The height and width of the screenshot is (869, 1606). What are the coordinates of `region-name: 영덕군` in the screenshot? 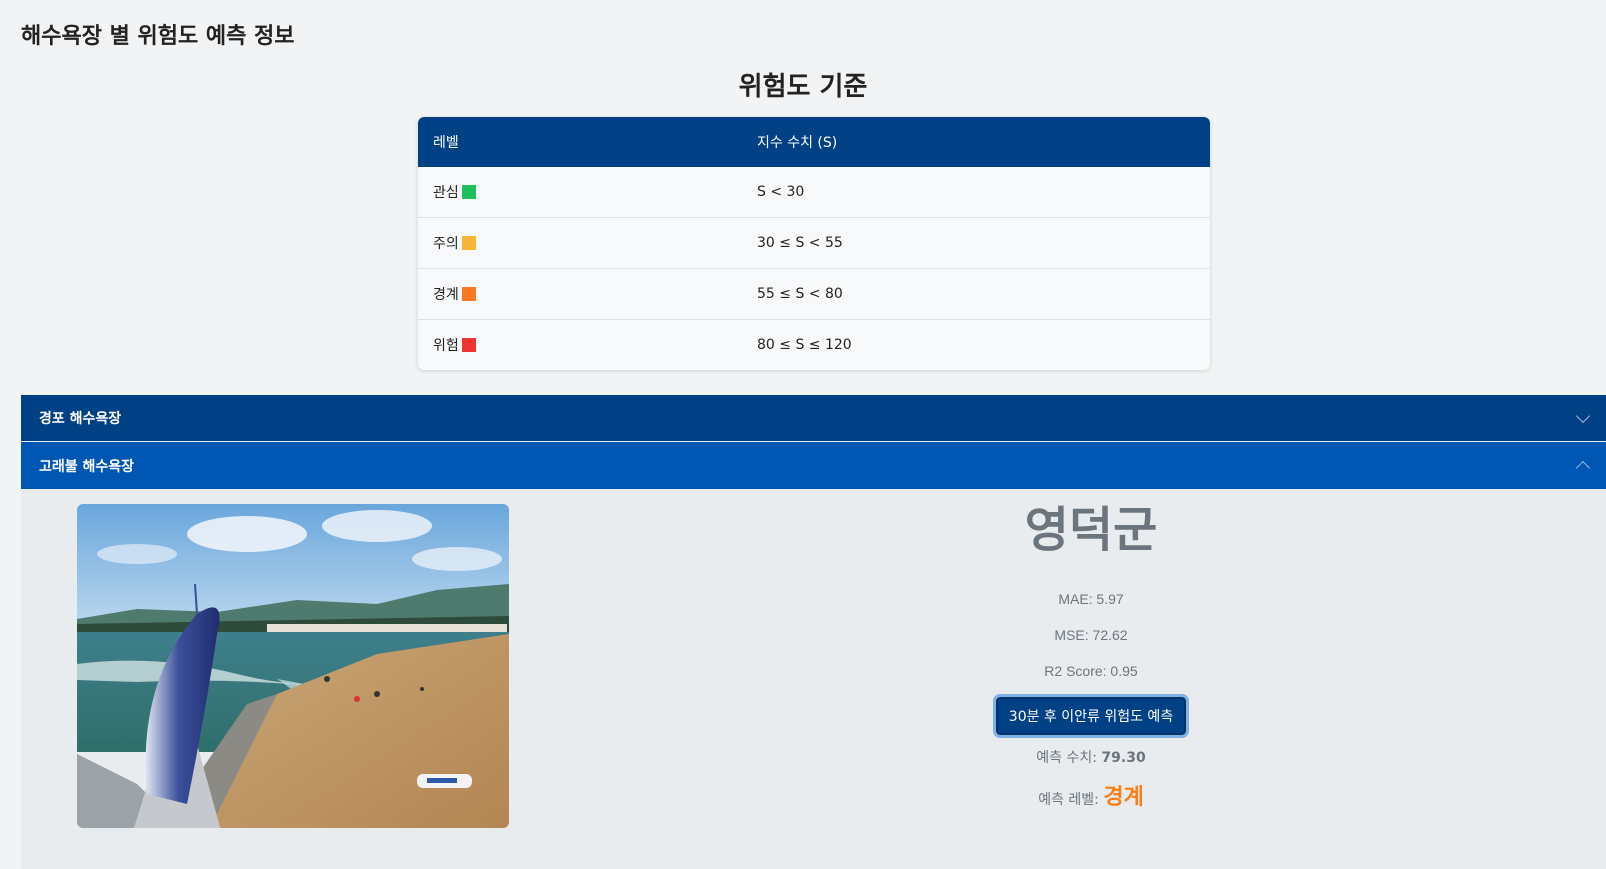 It's located at (1091, 530).